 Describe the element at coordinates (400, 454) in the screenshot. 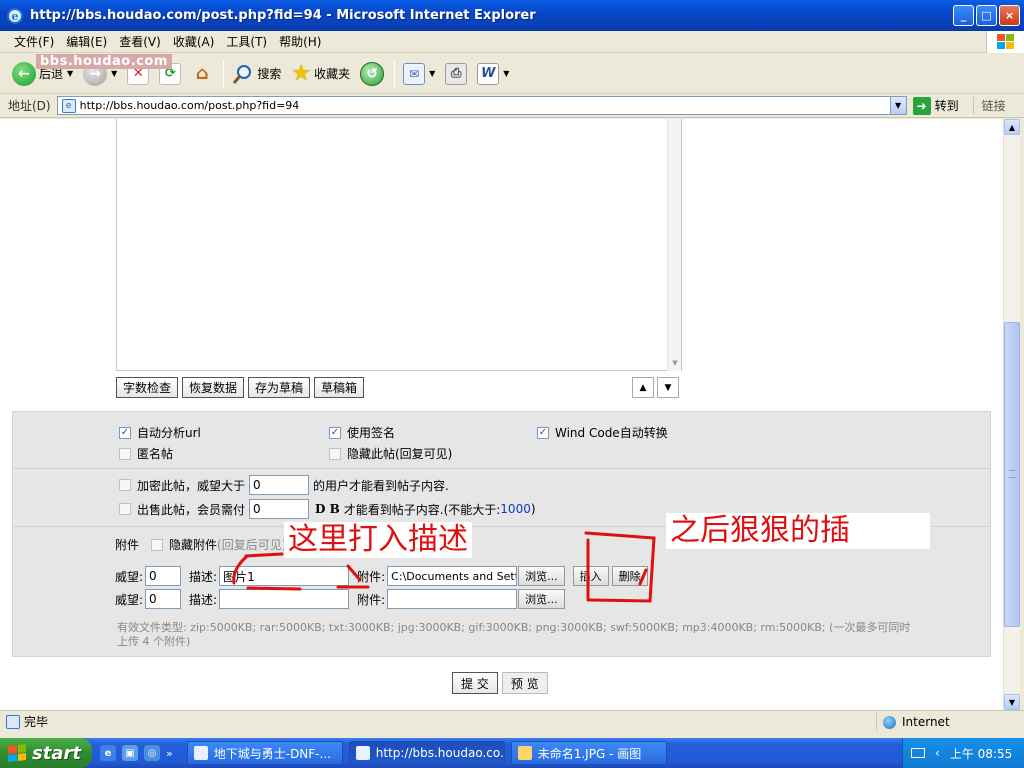

I see `option-label: 隐藏此帖(回复可见)` at that location.